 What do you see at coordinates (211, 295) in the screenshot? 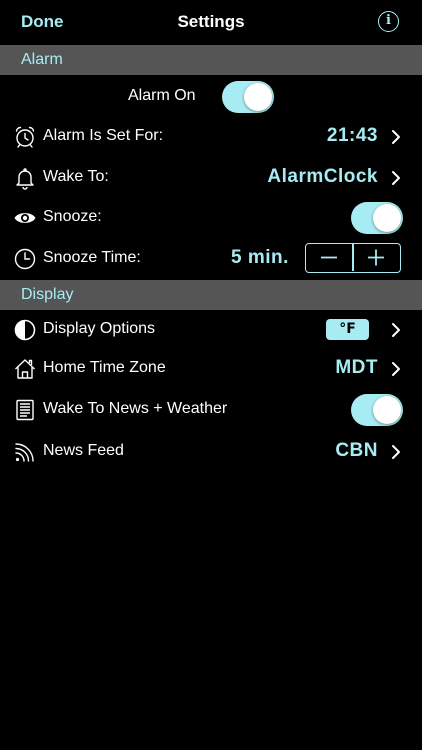
I see `section-header-display: Display` at bounding box center [211, 295].